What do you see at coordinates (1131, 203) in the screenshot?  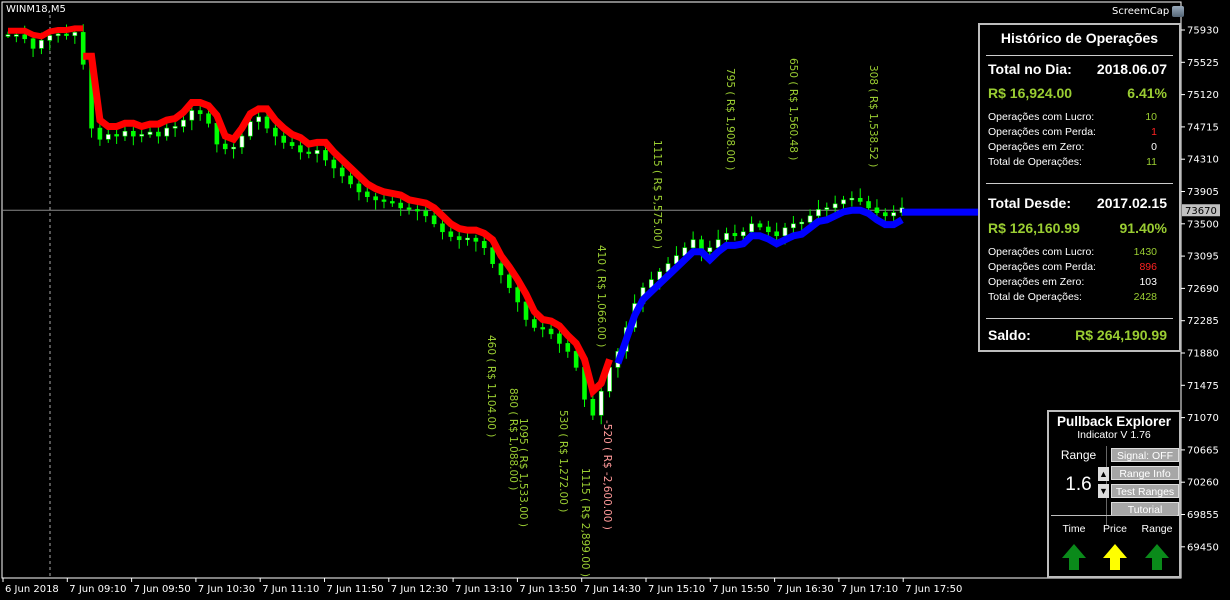 I see `since-date: 2017.02.15` at bounding box center [1131, 203].